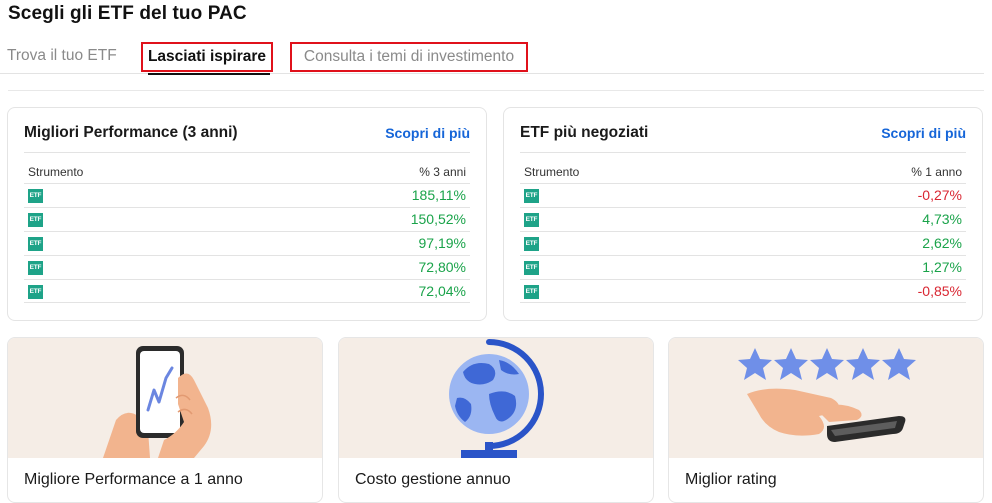 This screenshot has width=992, height=503. What do you see at coordinates (247, 195) in the screenshot?
I see `table-row: ETF 185,11%` at bounding box center [247, 195].